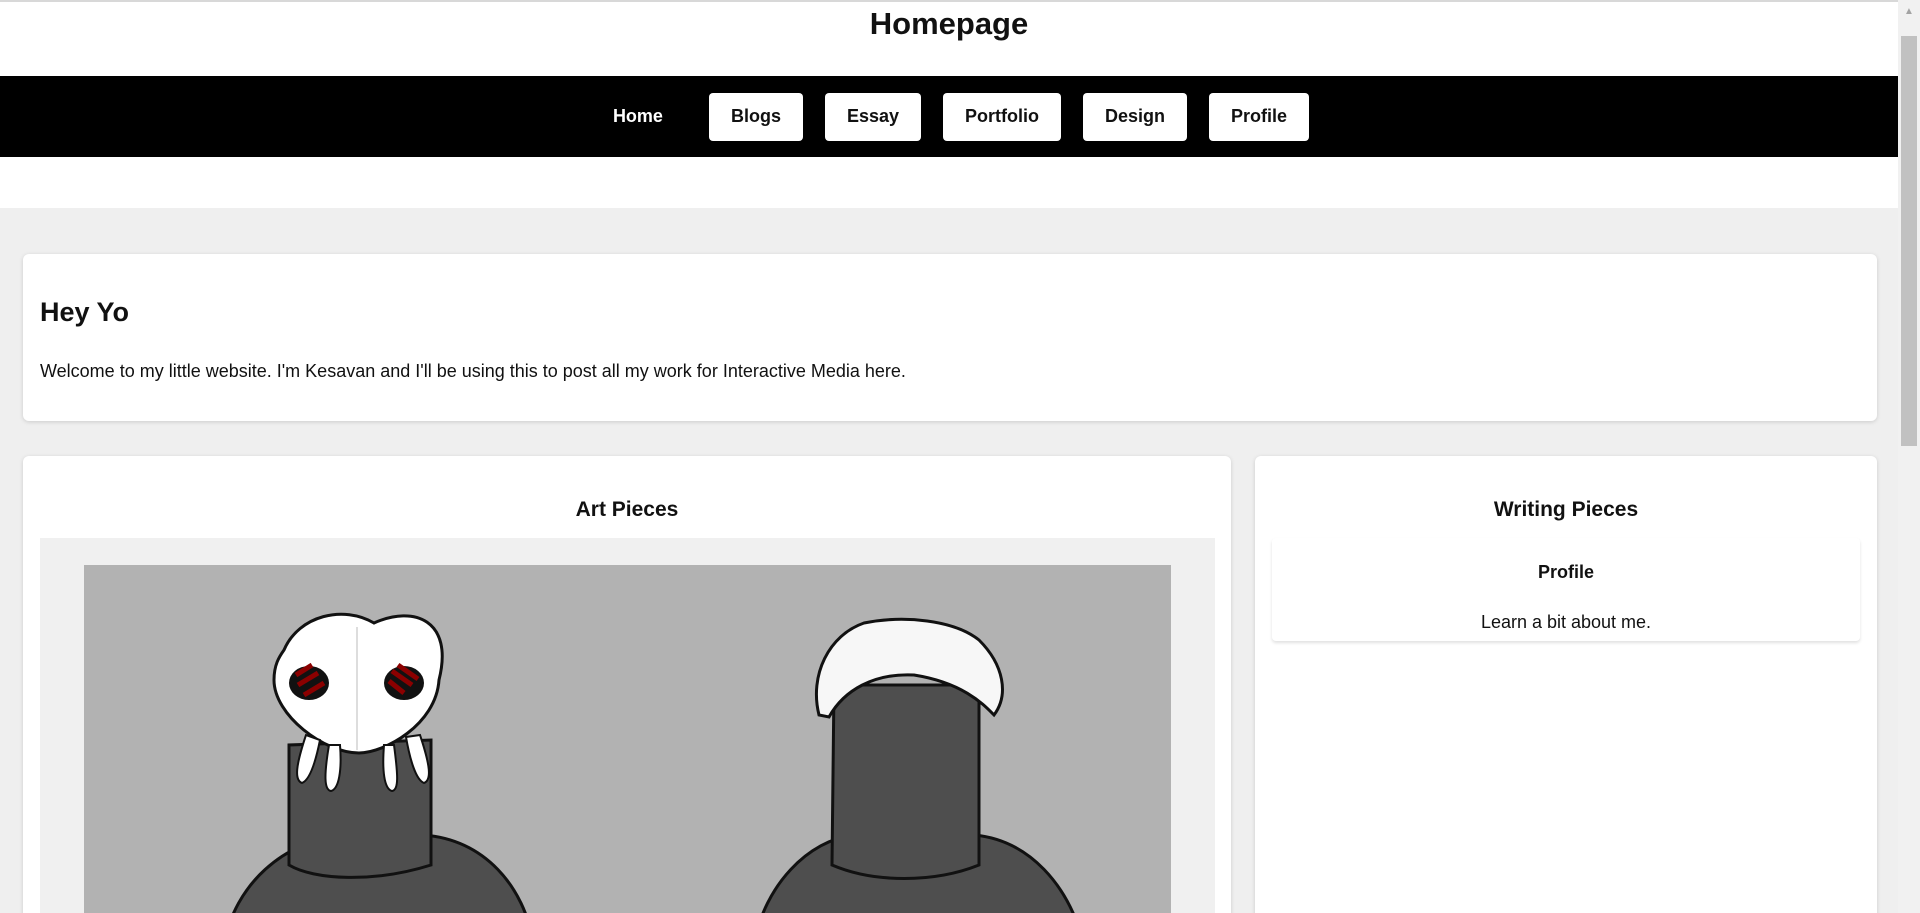 The width and height of the screenshot is (1920, 913). Describe the element at coordinates (1135, 116) in the screenshot. I see `nav-item-design: Design` at that location.